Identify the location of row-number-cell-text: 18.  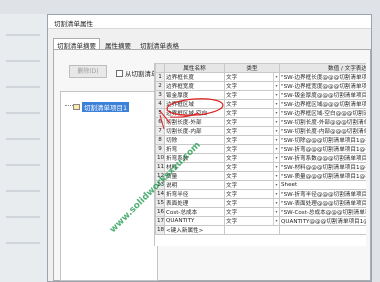
(161, 230).